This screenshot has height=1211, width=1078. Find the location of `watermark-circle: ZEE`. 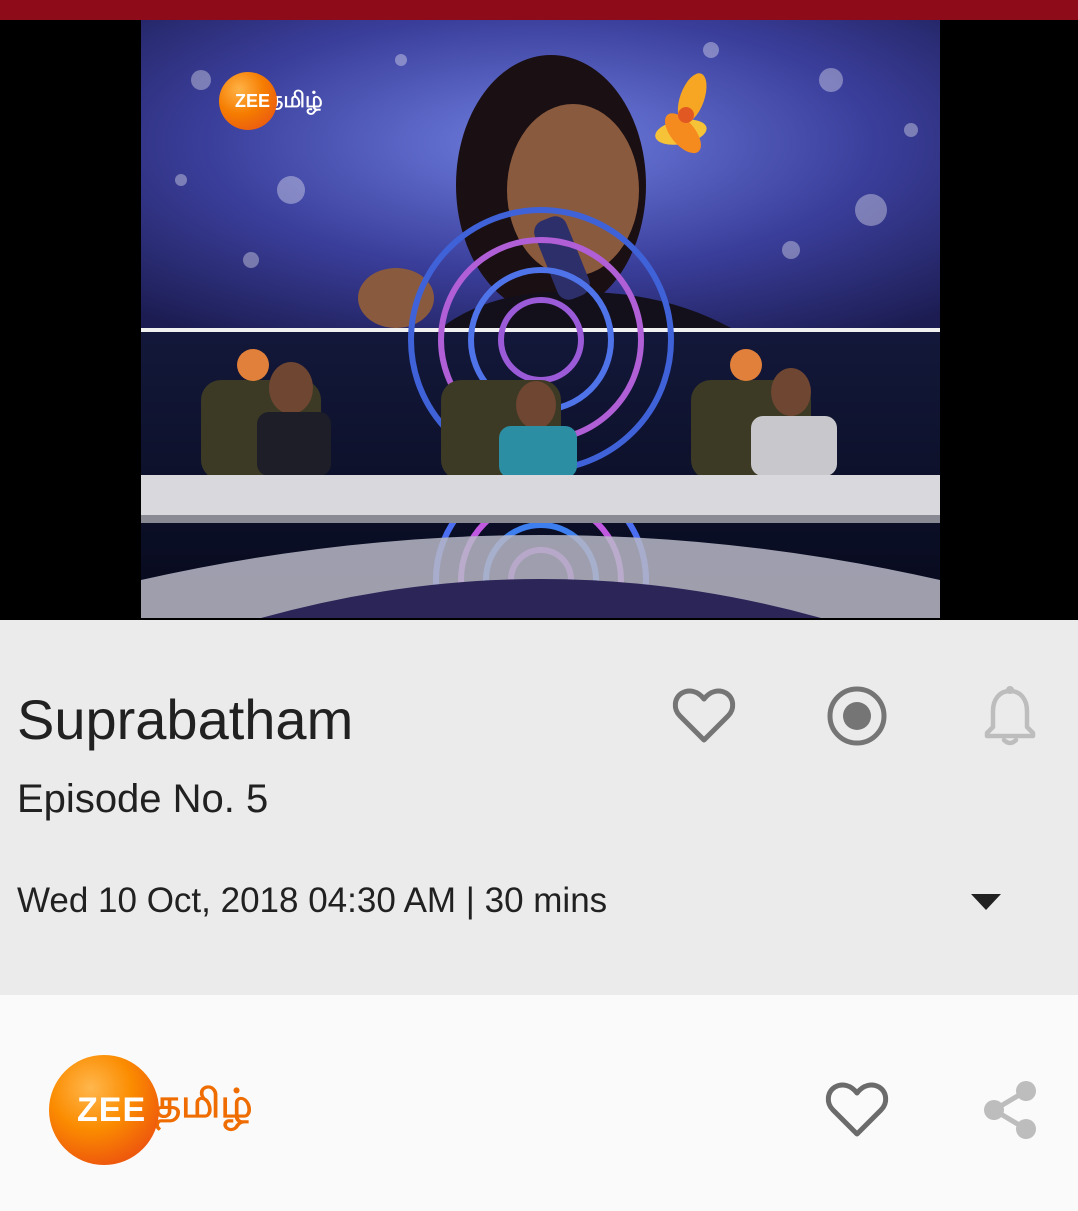

watermark-circle: ZEE is located at coordinates (248, 101).